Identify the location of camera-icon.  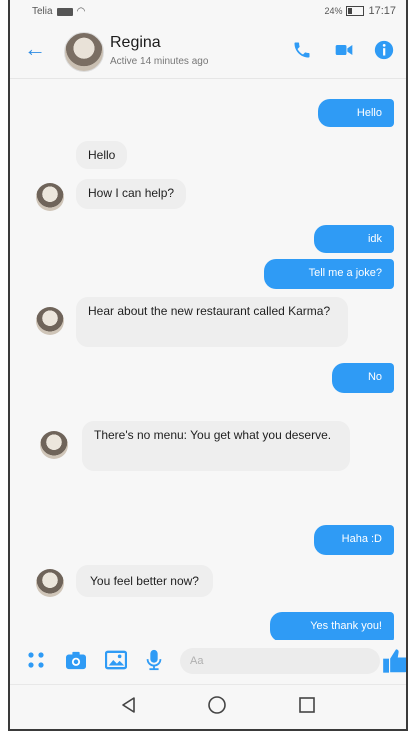
(76, 660).